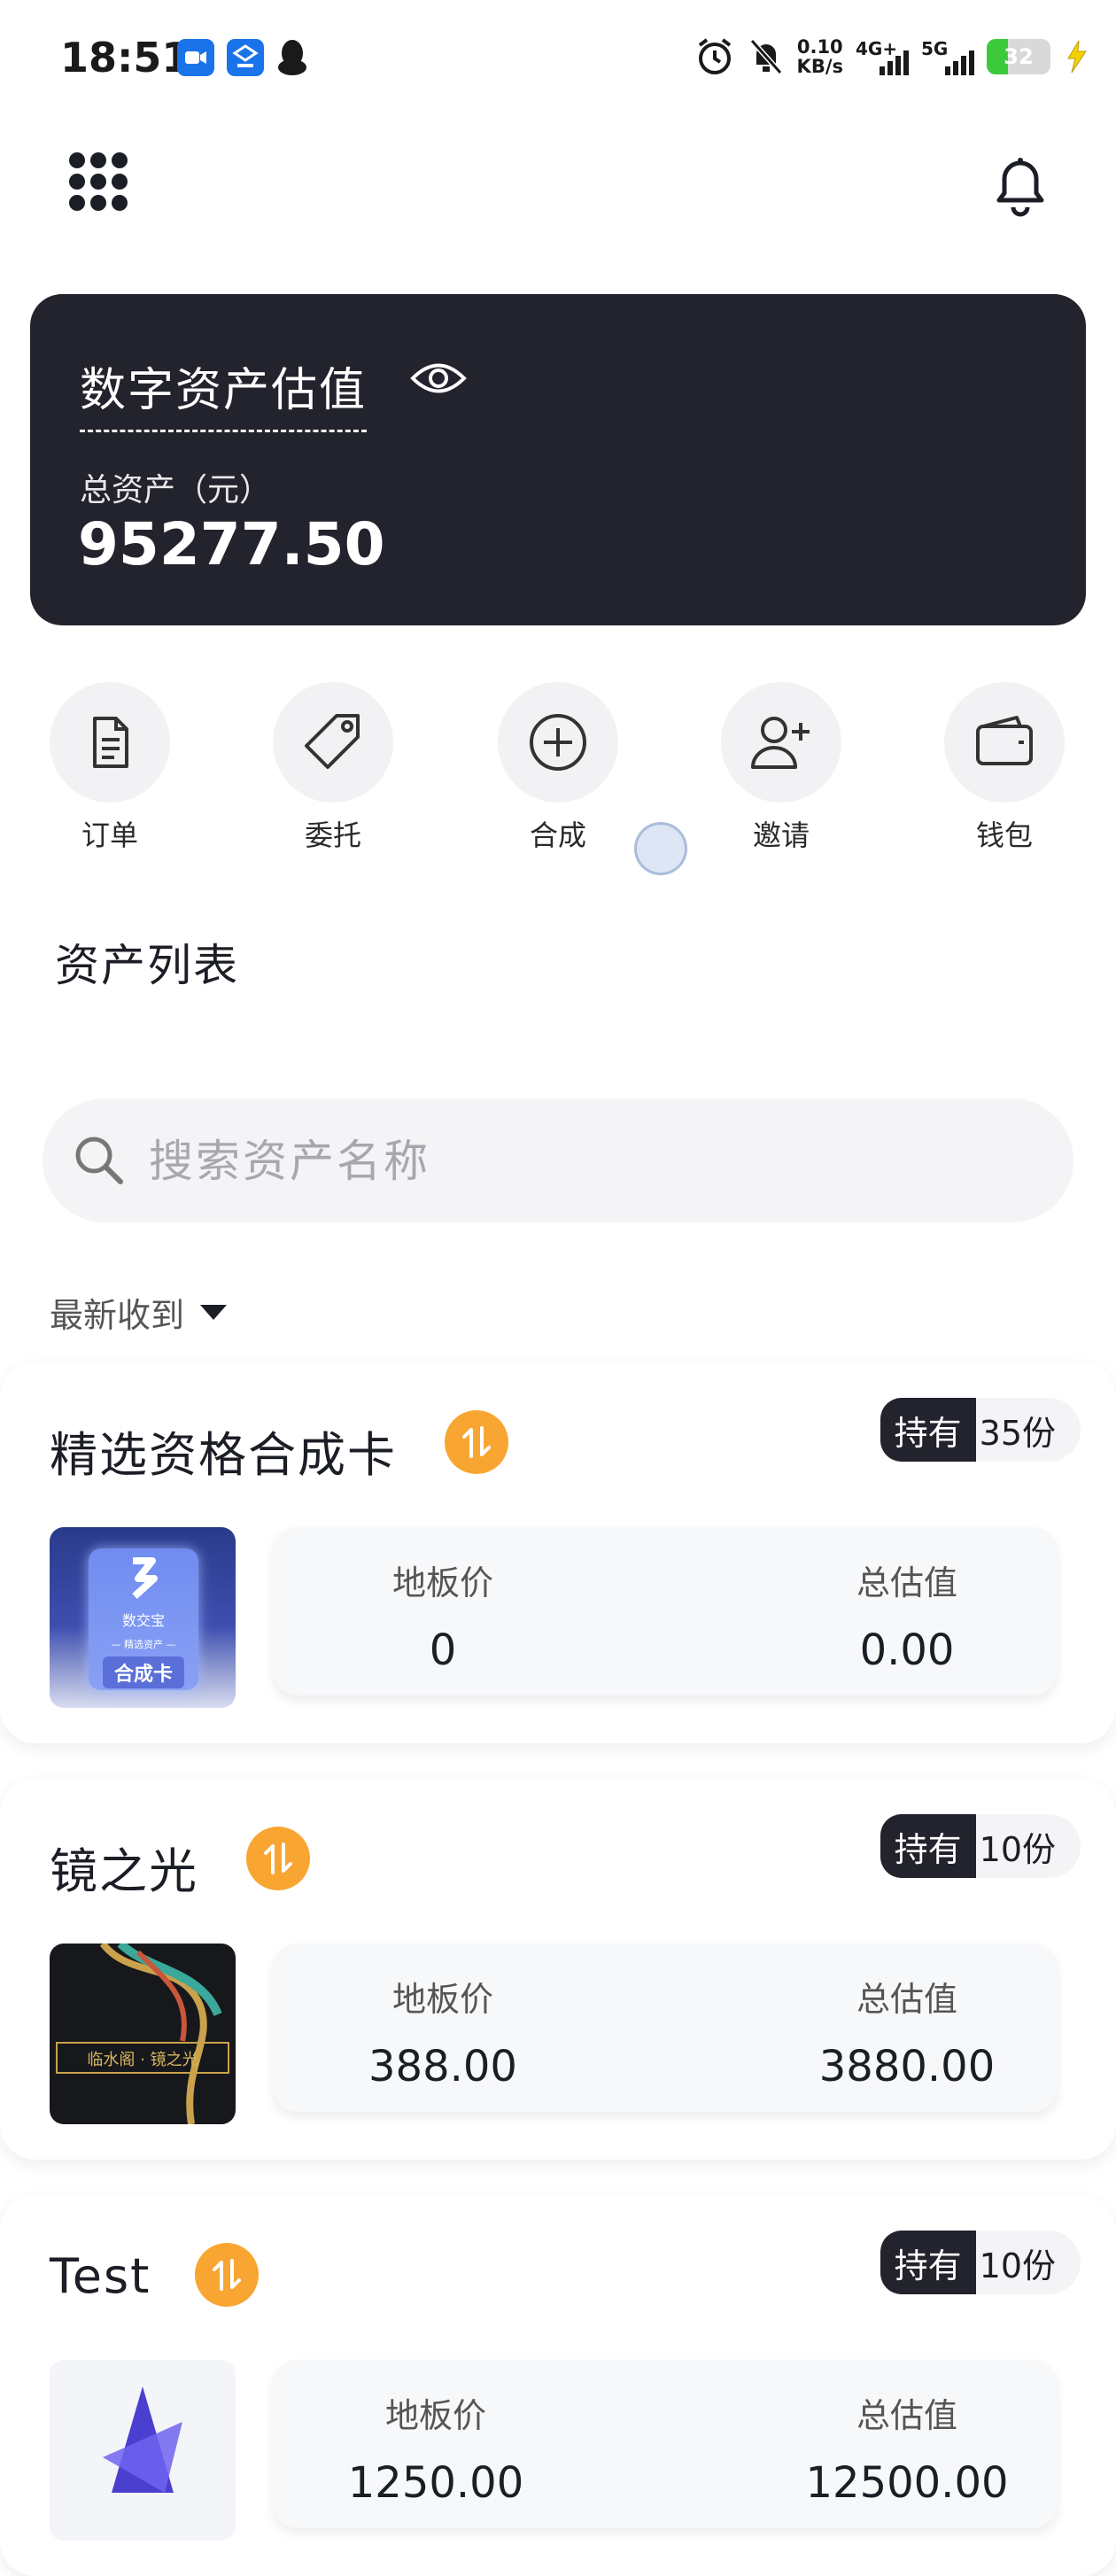  What do you see at coordinates (907, 2483) in the screenshot?
I see `total-valuation-value: 12500.00` at bounding box center [907, 2483].